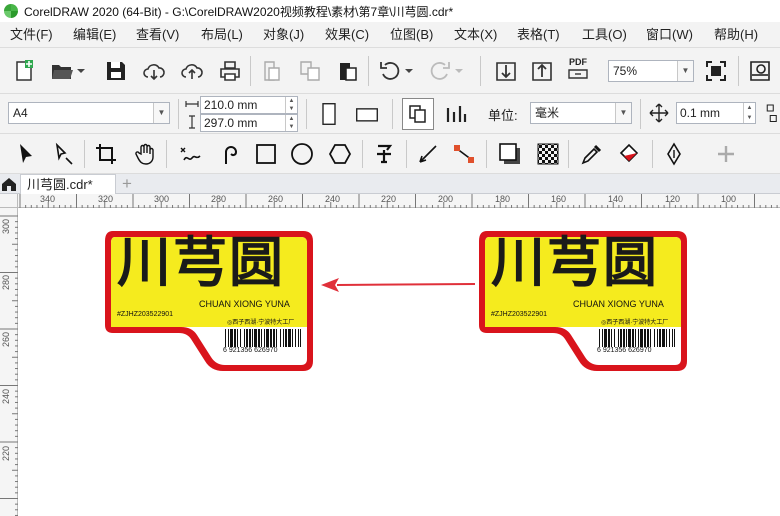 This screenshot has width=780, height=516. I want to click on width-spinner-icon: ▲ ▼, so click(291, 105).